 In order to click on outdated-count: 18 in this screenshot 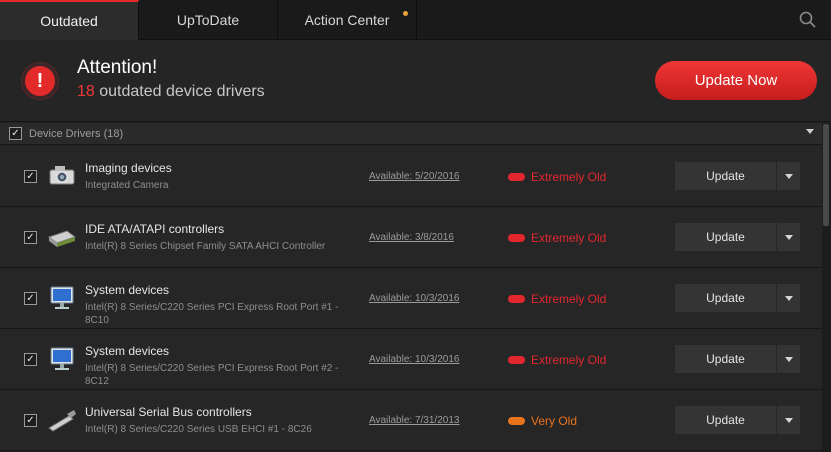, I will do `click(86, 91)`.